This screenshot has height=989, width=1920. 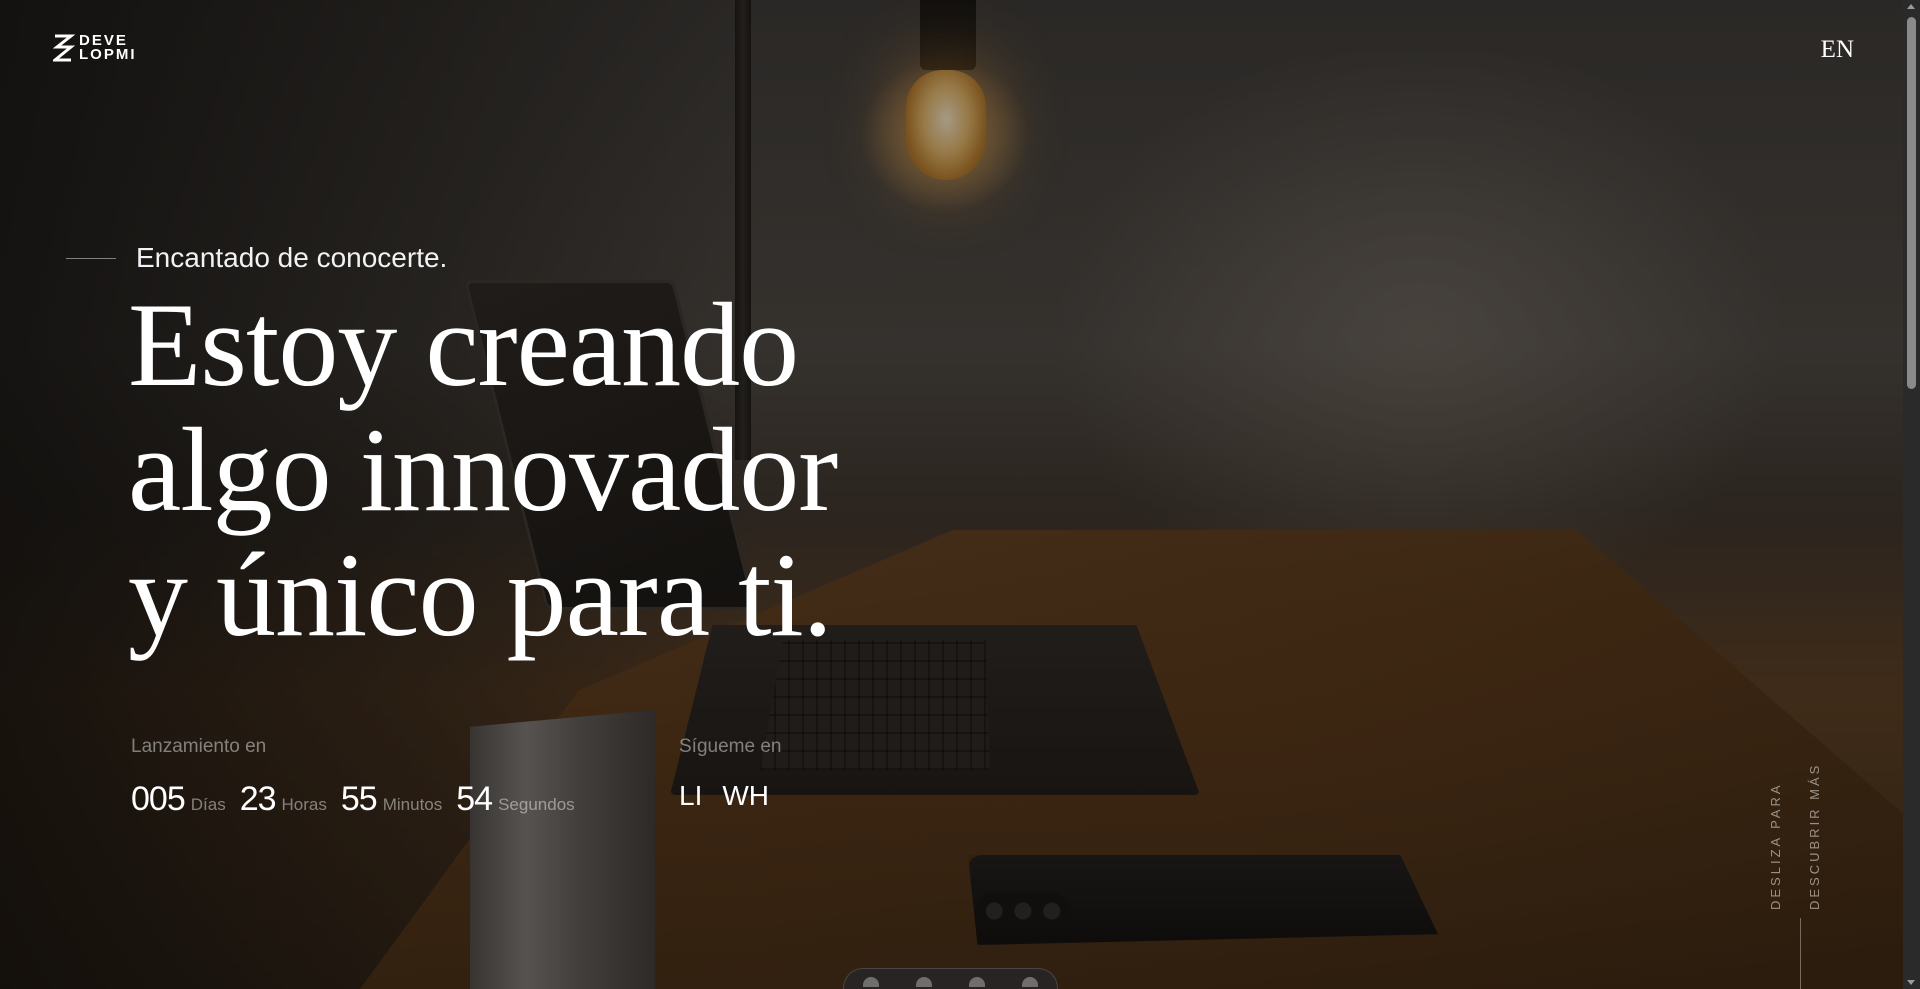 I want to click on countdown-hours: 23 Horas, so click(x=283, y=799).